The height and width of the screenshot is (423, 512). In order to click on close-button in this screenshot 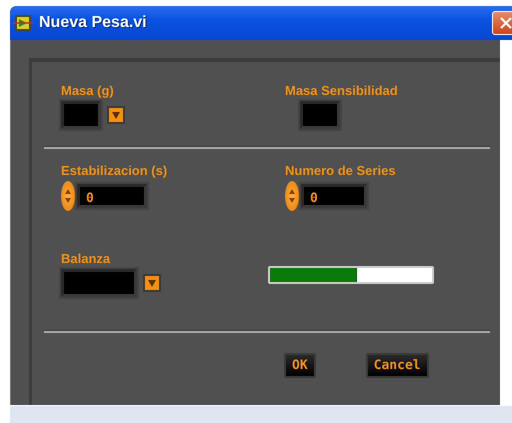, I will do `click(502, 23)`.